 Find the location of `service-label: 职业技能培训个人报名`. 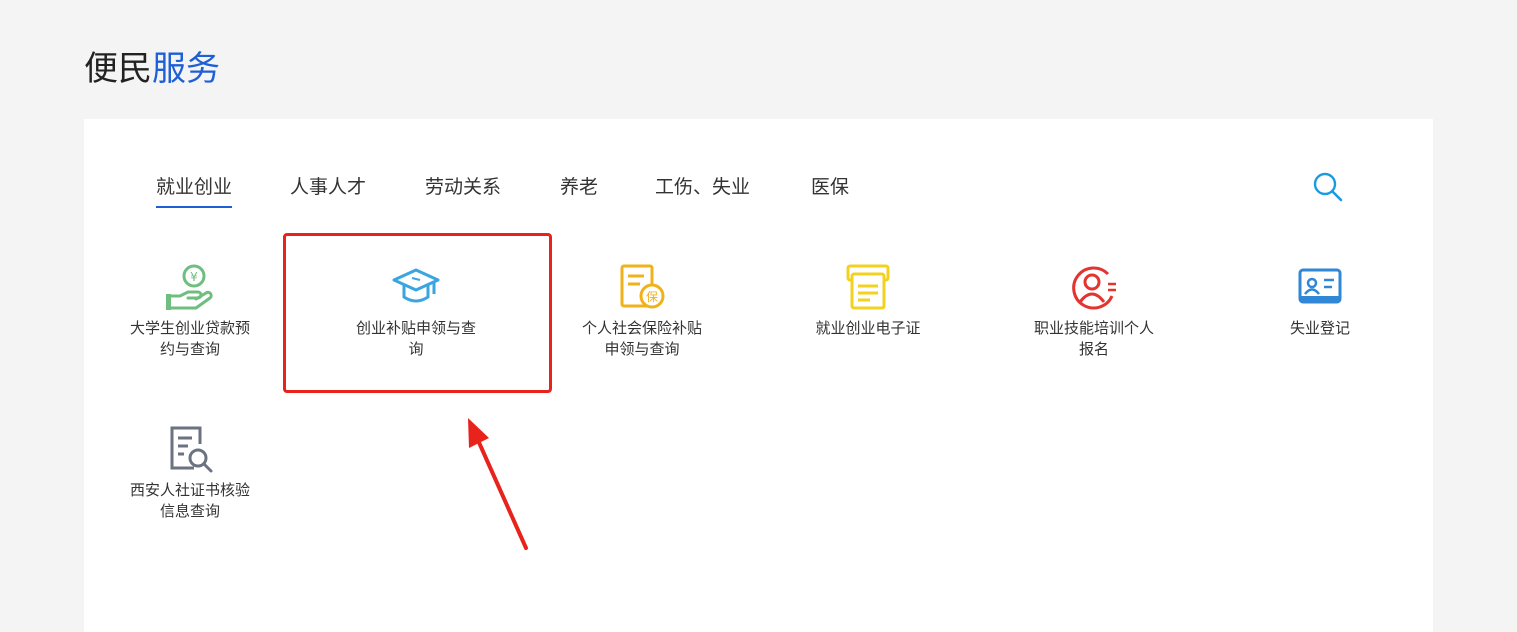

service-label: 职业技能培训个人报名 is located at coordinates (1093, 338).